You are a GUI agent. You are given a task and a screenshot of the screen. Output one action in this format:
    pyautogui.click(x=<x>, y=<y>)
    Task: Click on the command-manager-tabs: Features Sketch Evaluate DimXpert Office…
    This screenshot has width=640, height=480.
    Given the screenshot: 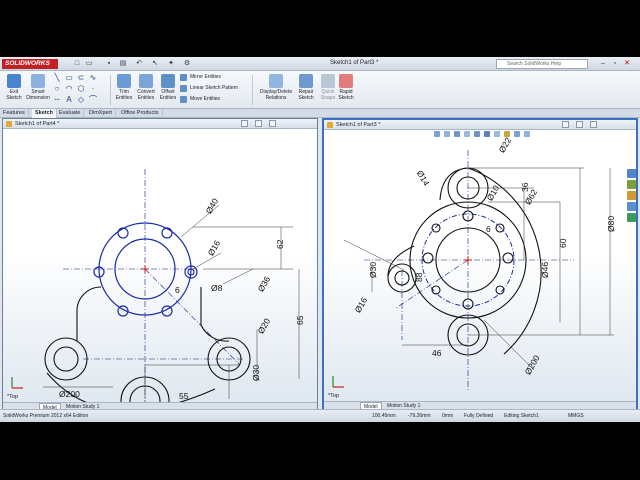 What is the action you would take?
    pyautogui.click(x=320, y=113)
    